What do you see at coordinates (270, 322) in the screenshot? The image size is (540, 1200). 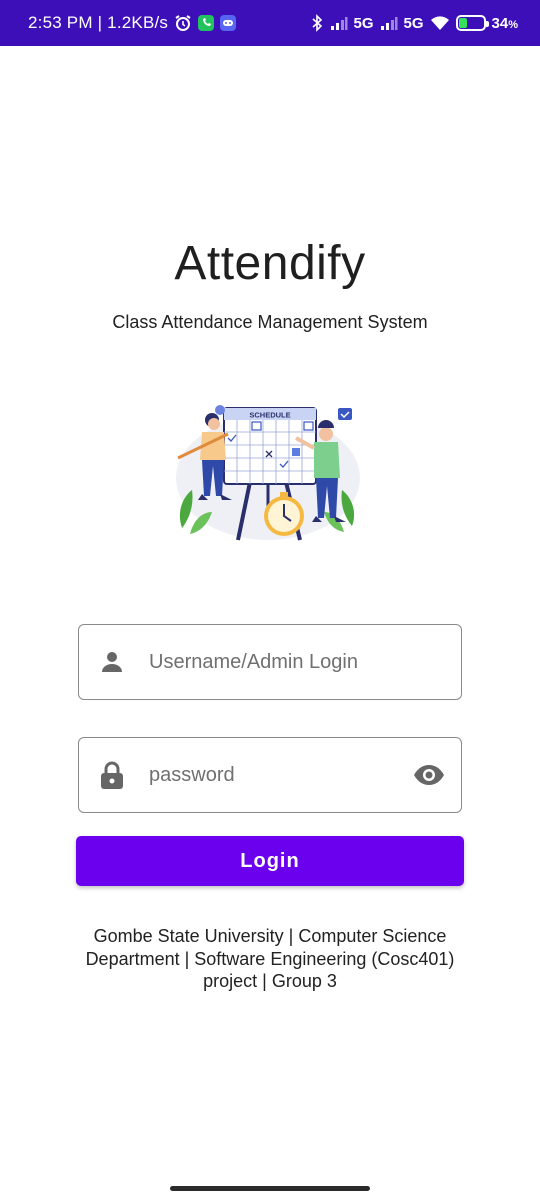 I see `app-subtitle: Class Attendance Management System` at bounding box center [270, 322].